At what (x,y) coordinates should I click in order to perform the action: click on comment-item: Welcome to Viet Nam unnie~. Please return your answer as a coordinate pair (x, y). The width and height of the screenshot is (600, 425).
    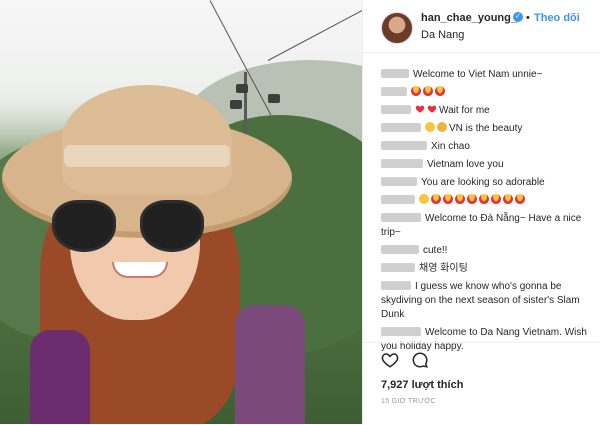
    Looking at the image, I should click on (486, 75).